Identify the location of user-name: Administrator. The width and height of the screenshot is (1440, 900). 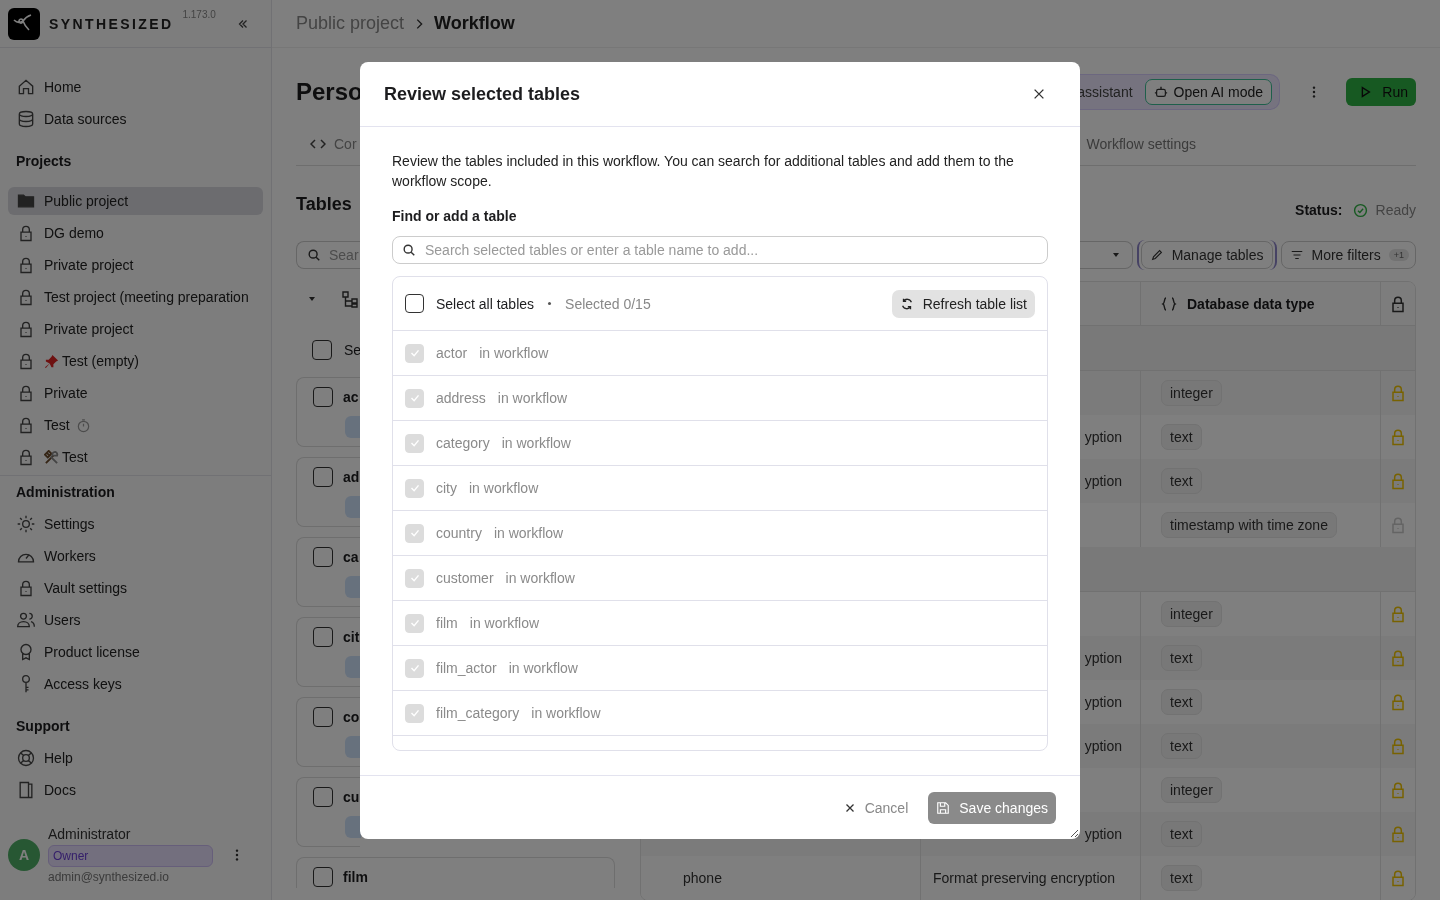
(90, 834).